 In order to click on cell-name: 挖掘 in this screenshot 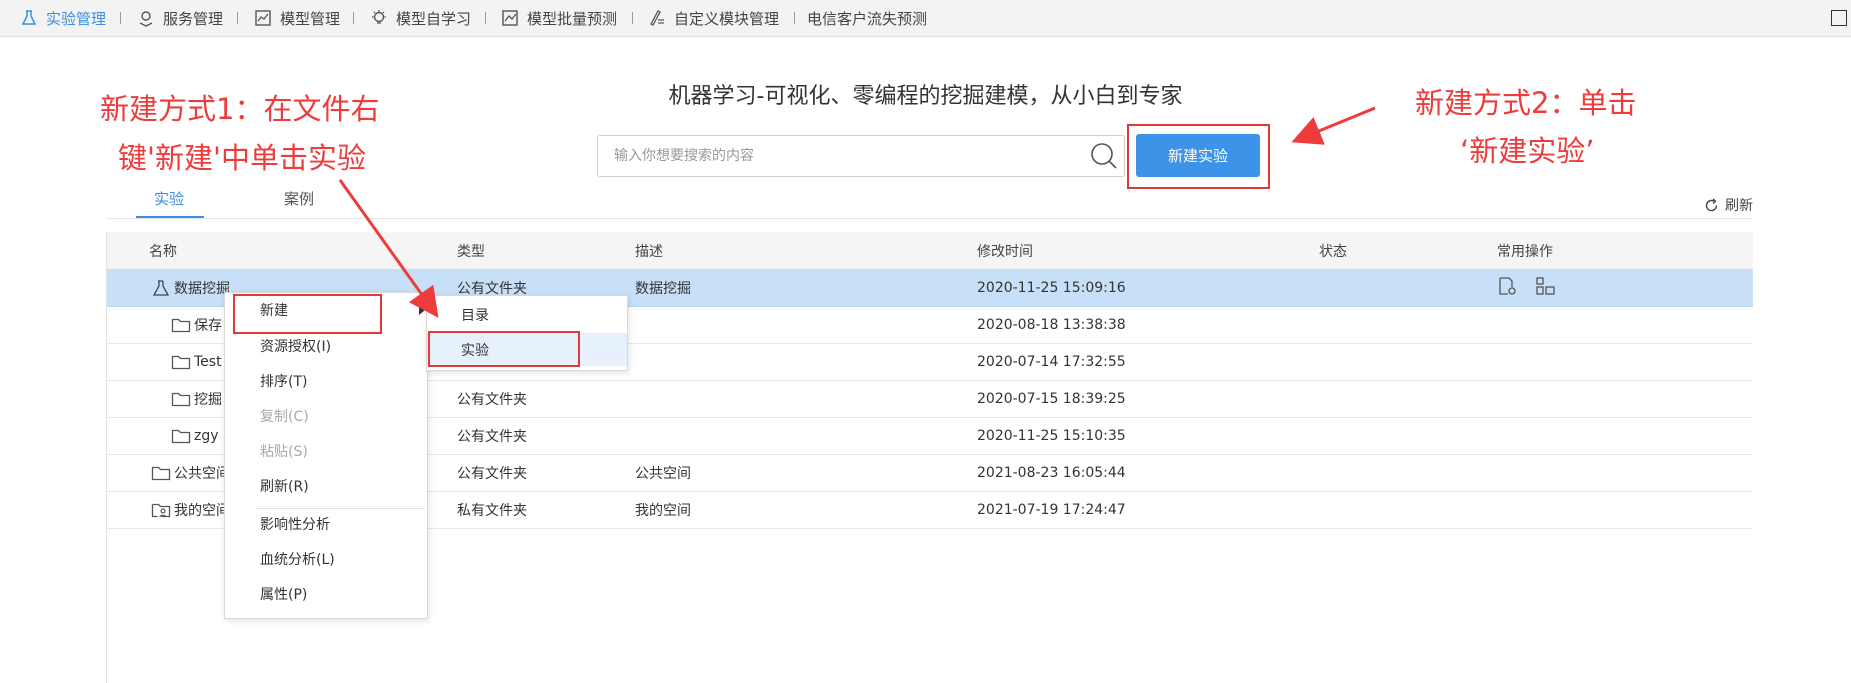, I will do `click(196, 398)`.